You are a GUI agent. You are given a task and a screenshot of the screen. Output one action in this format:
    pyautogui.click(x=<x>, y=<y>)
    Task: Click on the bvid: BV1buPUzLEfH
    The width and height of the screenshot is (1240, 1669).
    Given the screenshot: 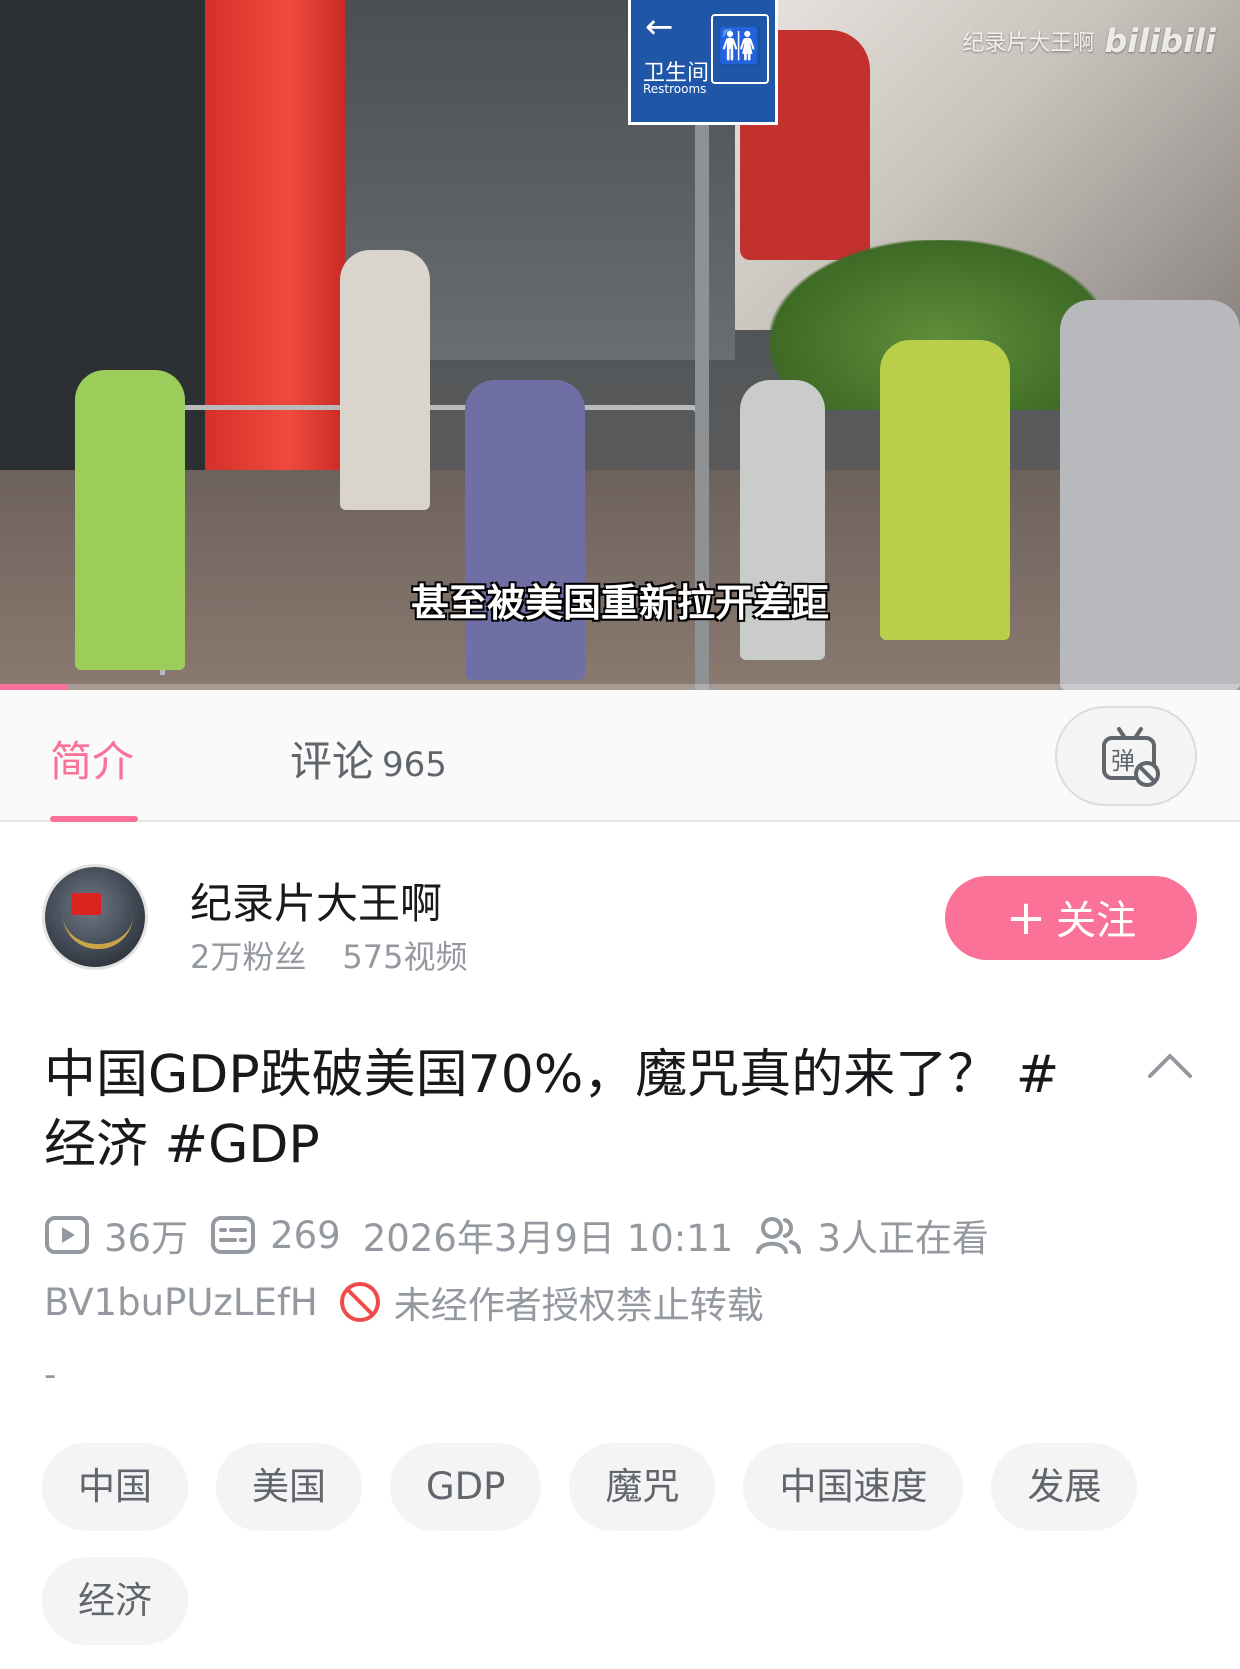 What is the action you would take?
    pyautogui.click(x=181, y=1302)
    